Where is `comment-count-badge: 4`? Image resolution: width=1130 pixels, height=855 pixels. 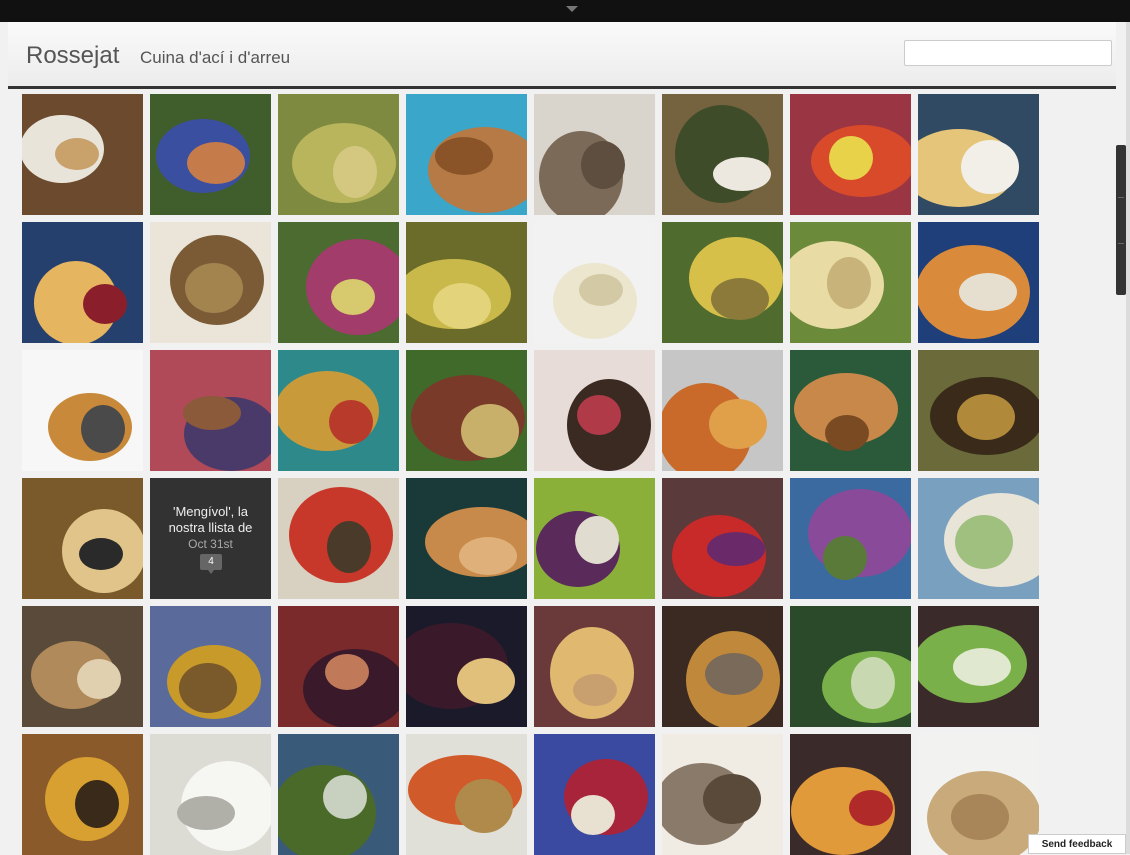
comment-count-badge: 4 is located at coordinates (211, 564).